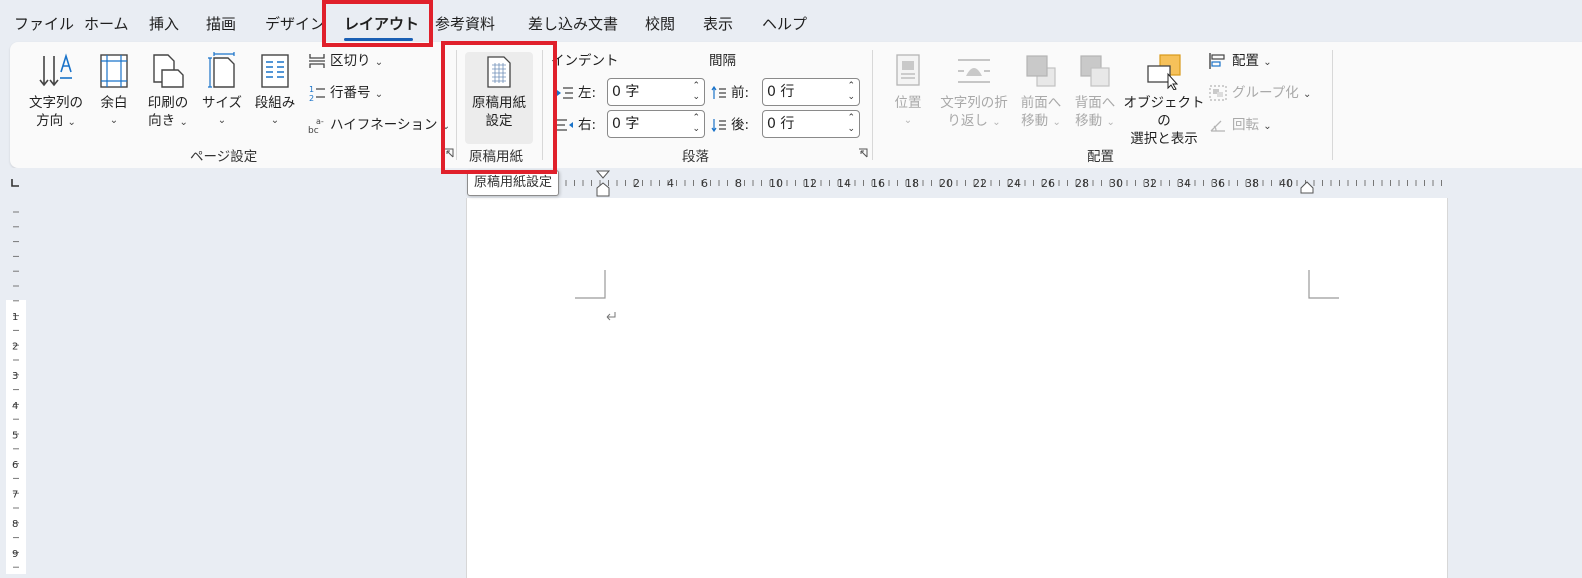 The image size is (1582, 578). What do you see at coordinates (1041, 71) in the screenshot?
I see `bring-forward-icon` at bounding box center [1041, 71].